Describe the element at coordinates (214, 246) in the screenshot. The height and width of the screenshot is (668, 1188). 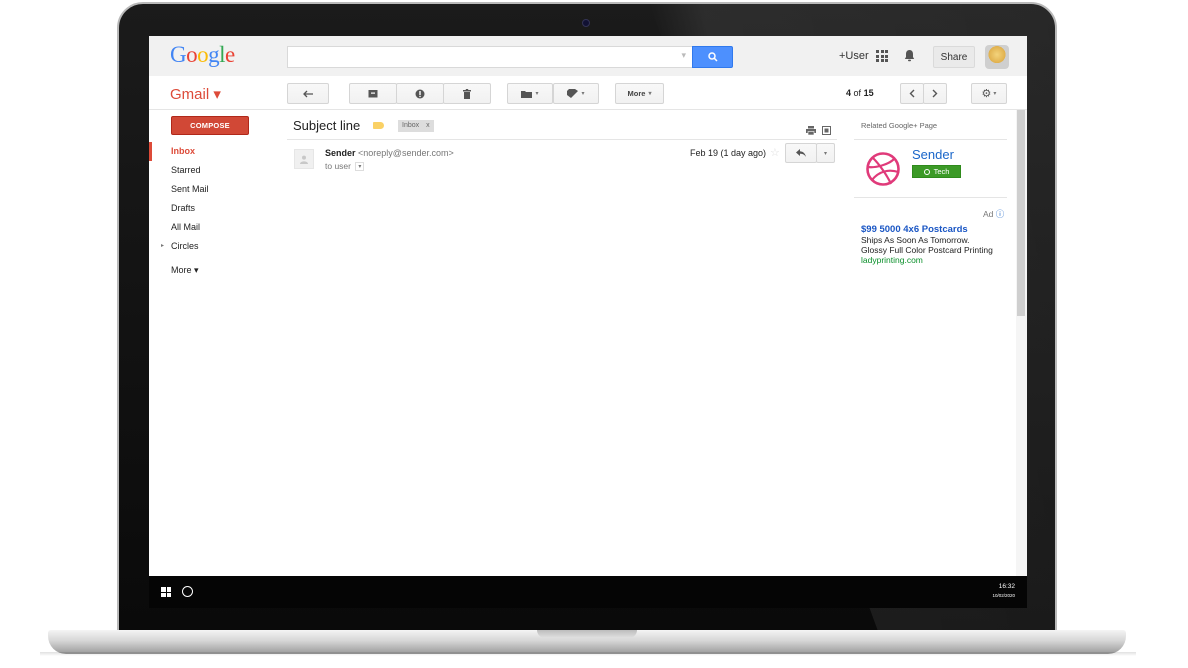
I see `nav-item-circles: ▸ Circles` at that location.